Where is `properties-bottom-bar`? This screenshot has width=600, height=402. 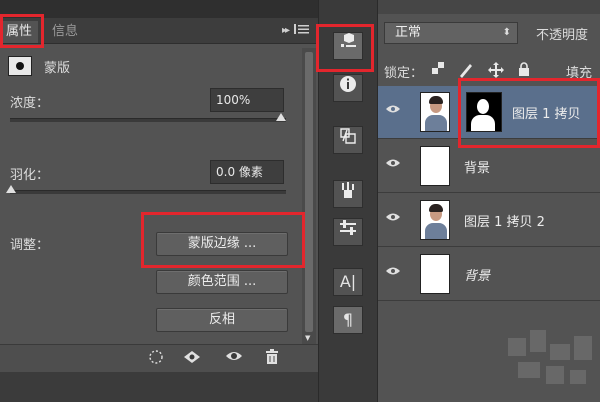 properties-bottom-bar is located at coordinates (159, 358).